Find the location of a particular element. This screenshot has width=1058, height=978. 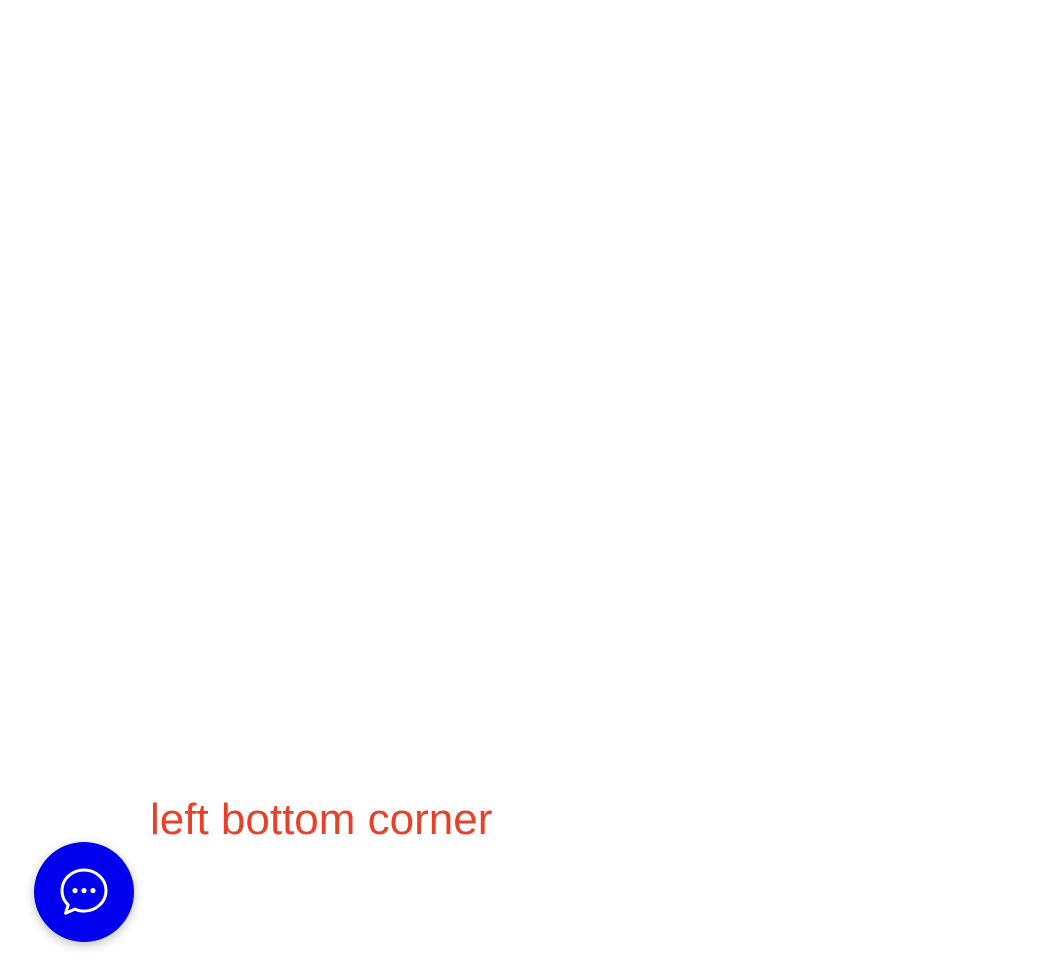

chat-launcher-button is located at coordinates (84, 892).